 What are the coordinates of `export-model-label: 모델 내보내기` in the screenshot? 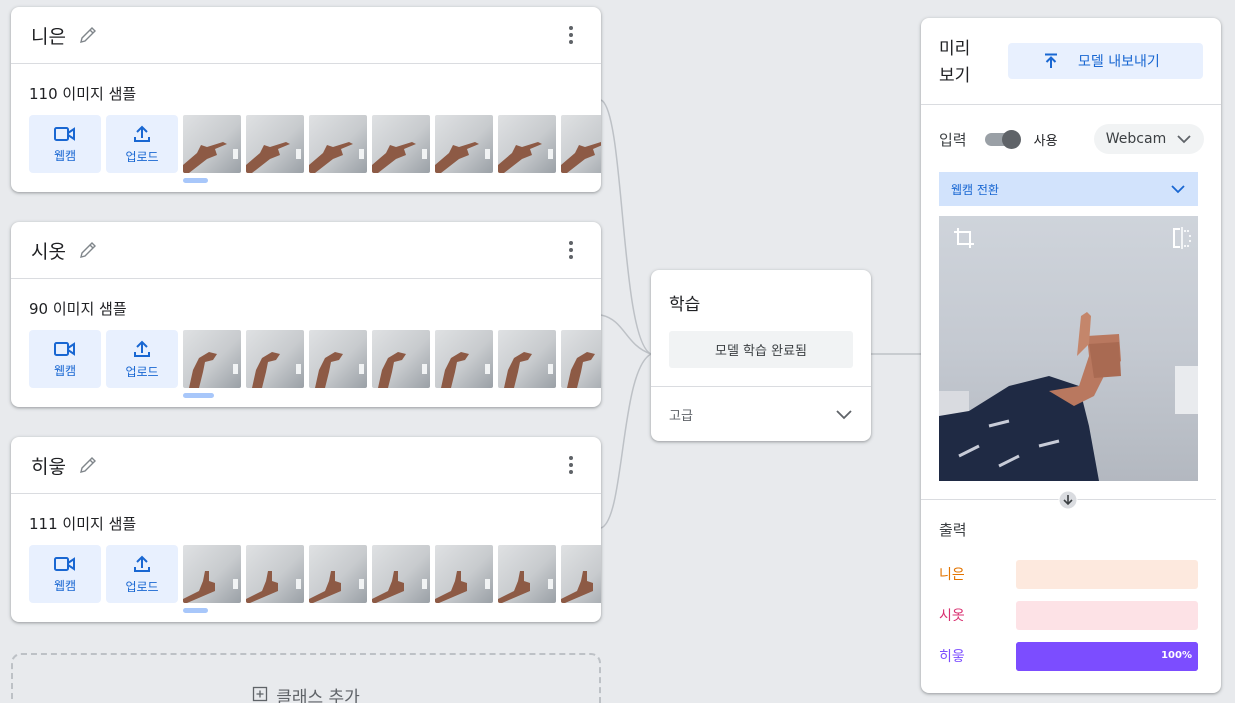 It's located at (1119, 62).